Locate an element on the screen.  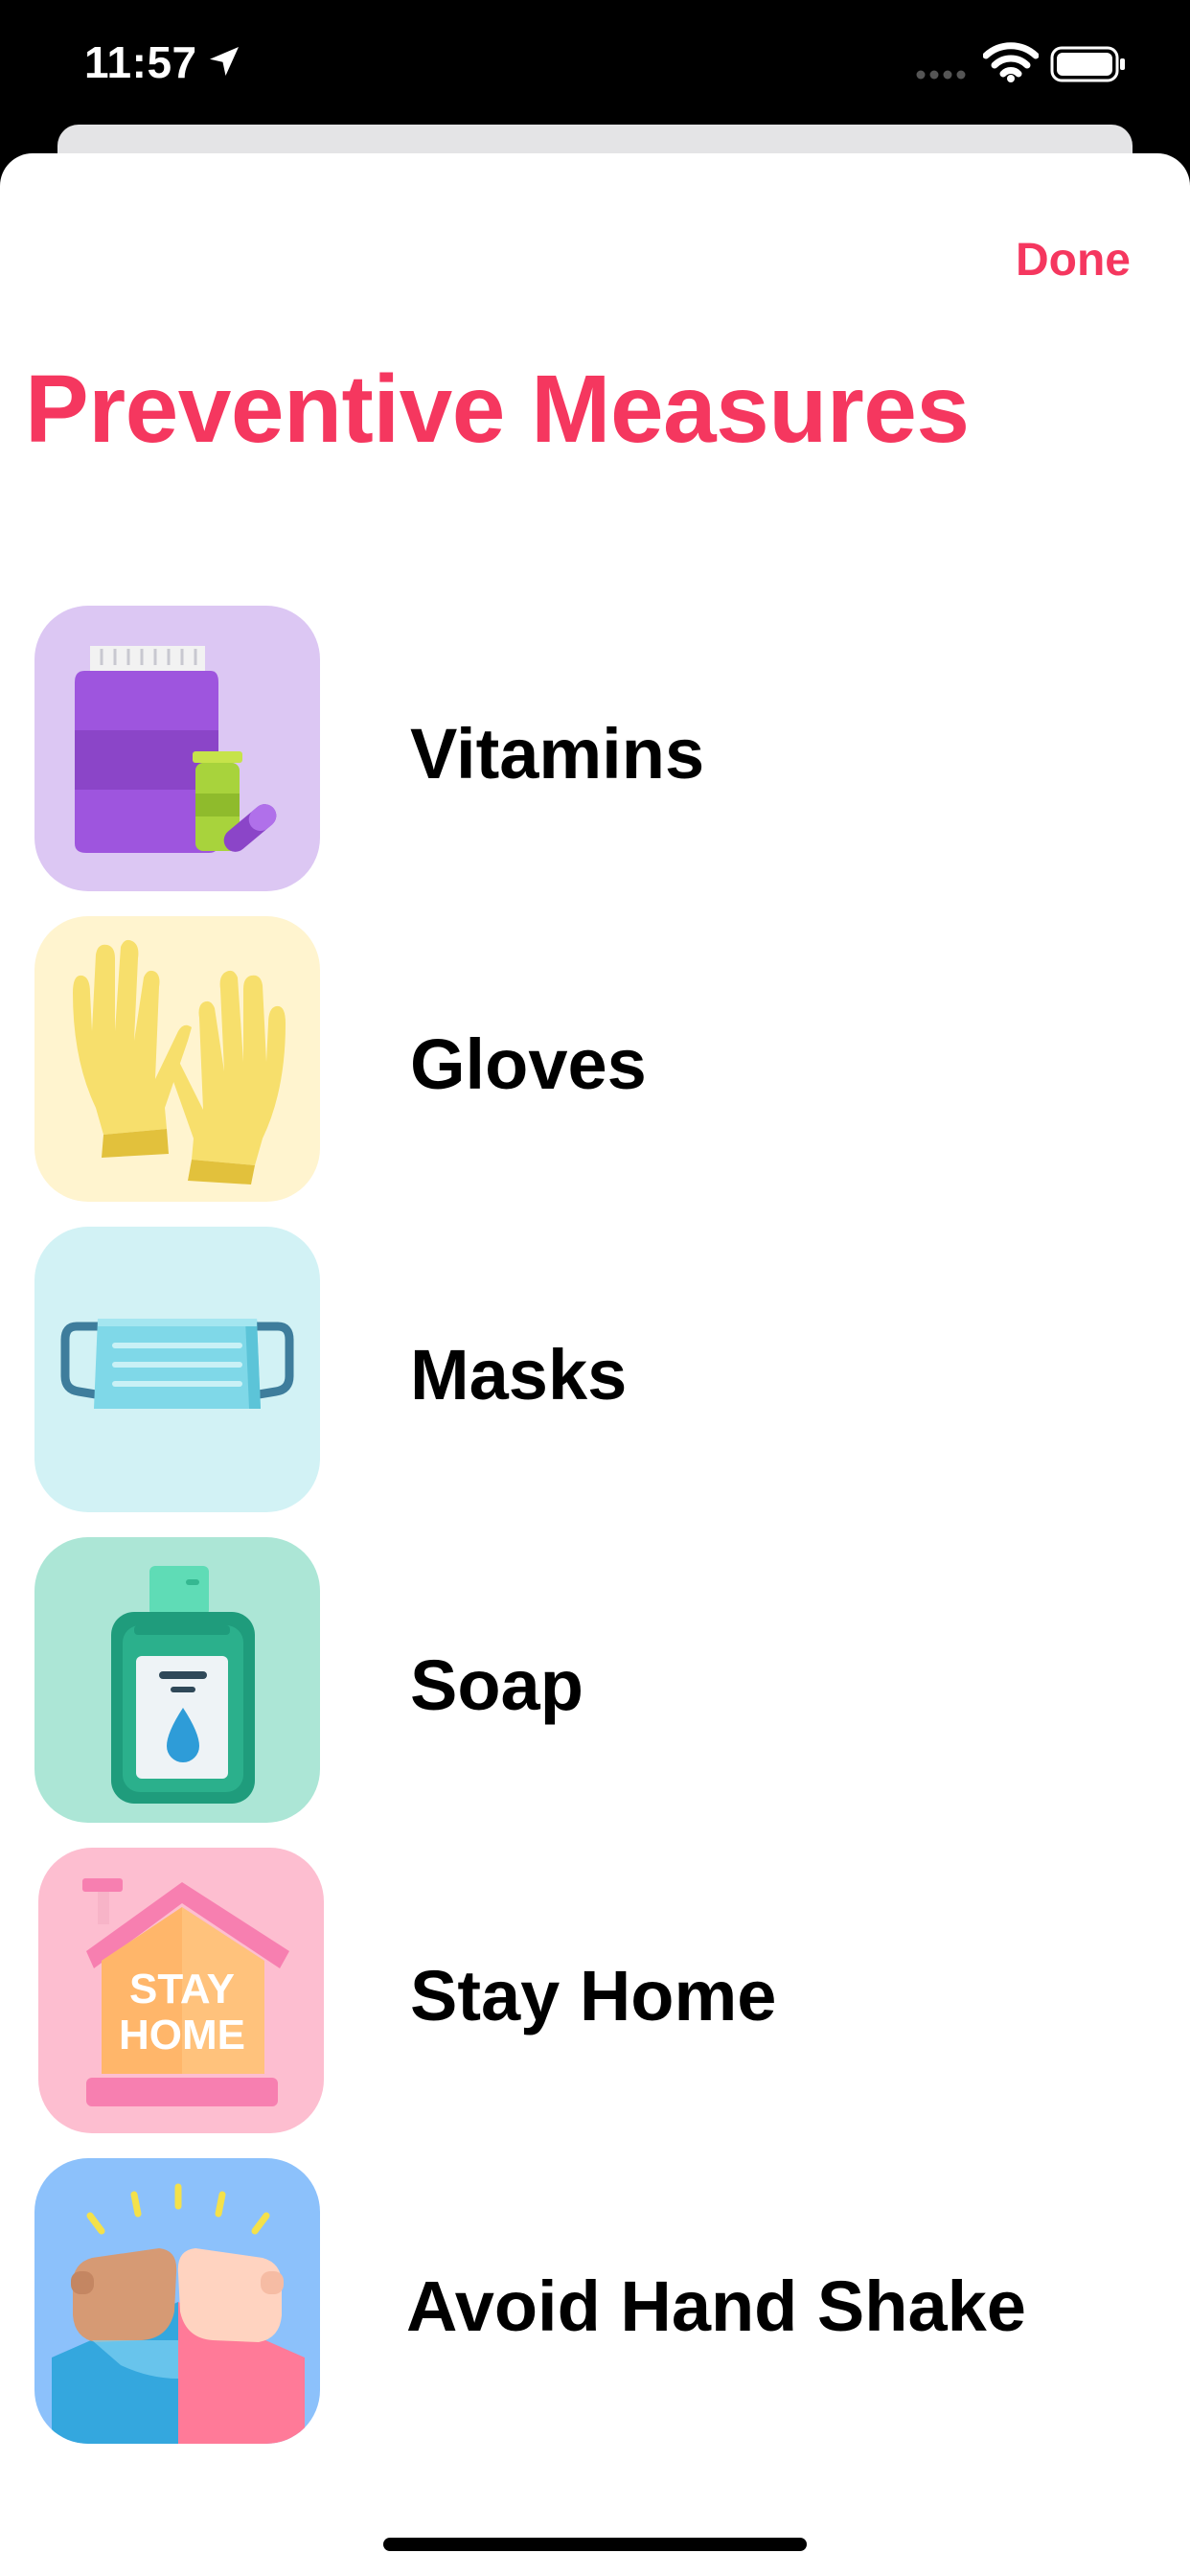
vitamins-tile is located at coordinates (177, 748).